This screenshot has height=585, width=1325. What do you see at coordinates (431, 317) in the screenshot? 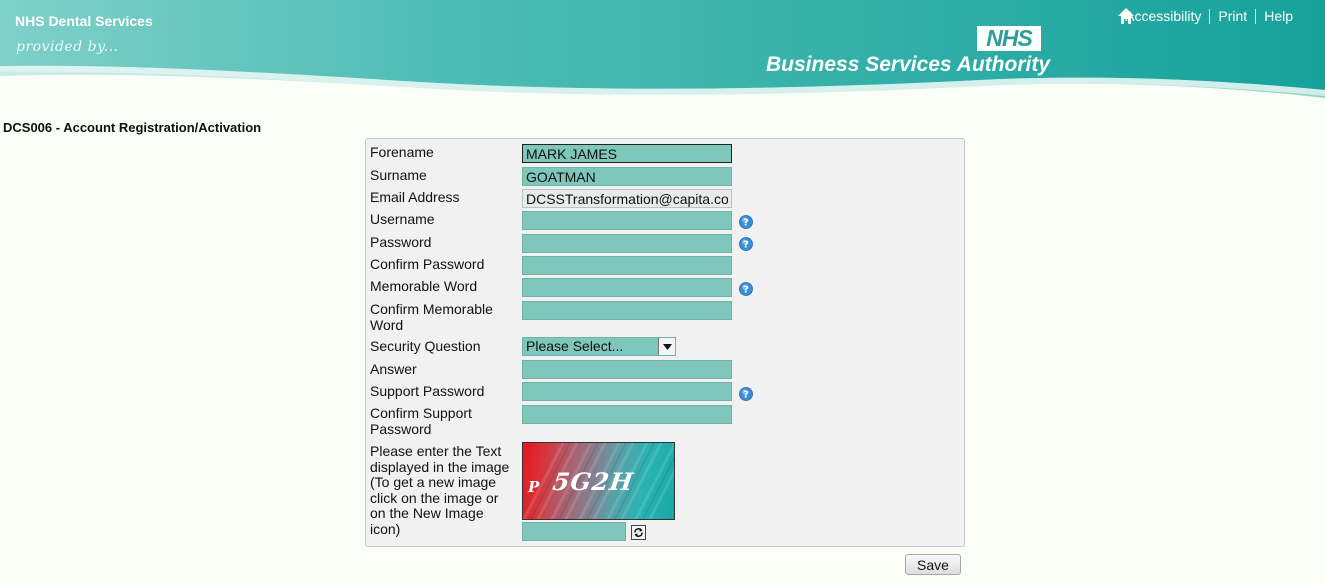
I see `confirm-memorable-word-label: Confirm Memorable Word` at bounding box center [431, 317].